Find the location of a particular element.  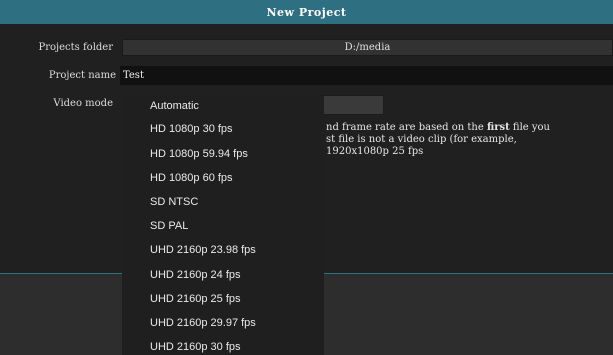

option-uhd-2160p-2997: UHD 2160p 29.97 fps is located at coordinates (203, 323).